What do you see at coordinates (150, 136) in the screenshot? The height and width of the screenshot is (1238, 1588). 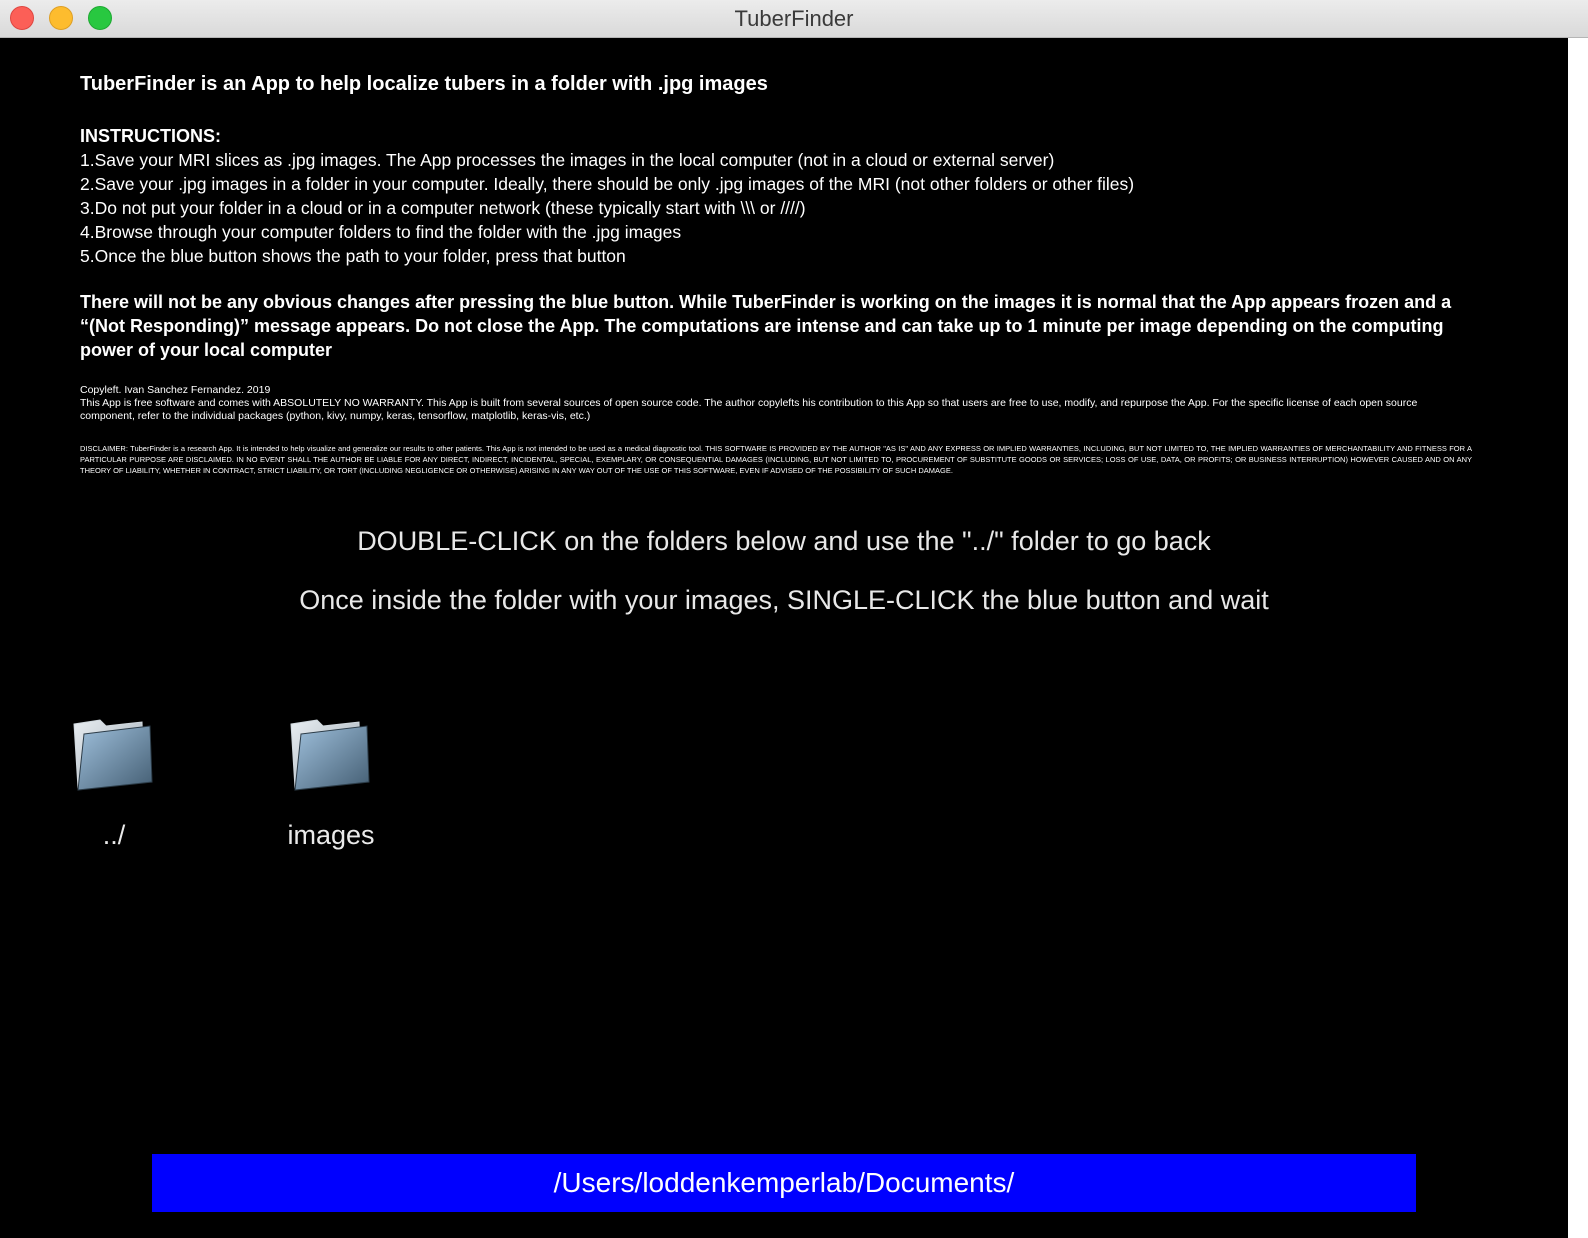 I see `instructions-title: INSTRUCTIONS:` at bounding box center [150, 136].